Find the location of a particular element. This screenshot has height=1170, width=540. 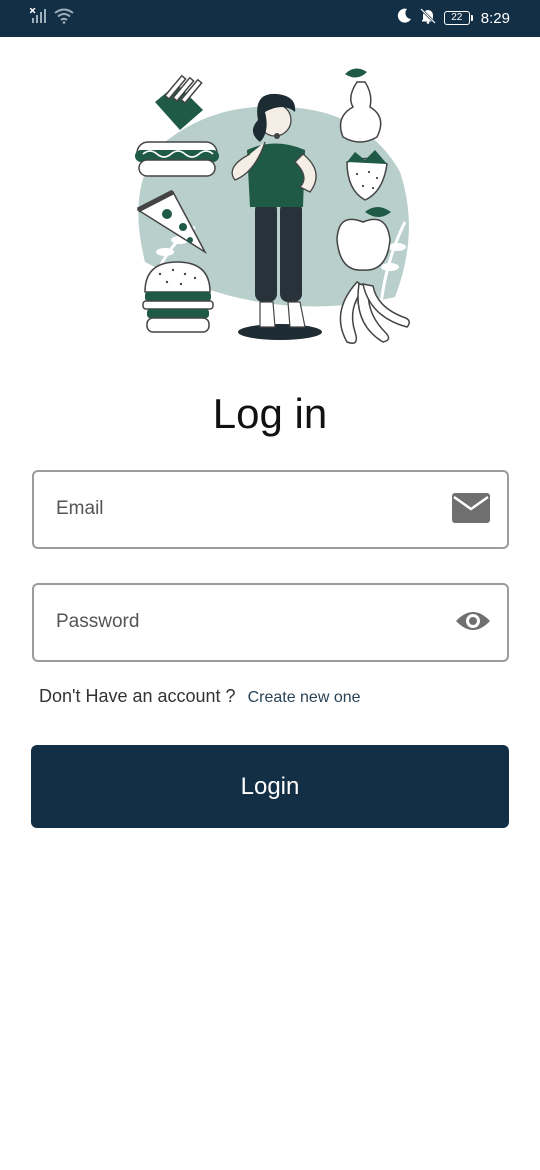

clock: 8:29 is located at coordinates (495, 18).